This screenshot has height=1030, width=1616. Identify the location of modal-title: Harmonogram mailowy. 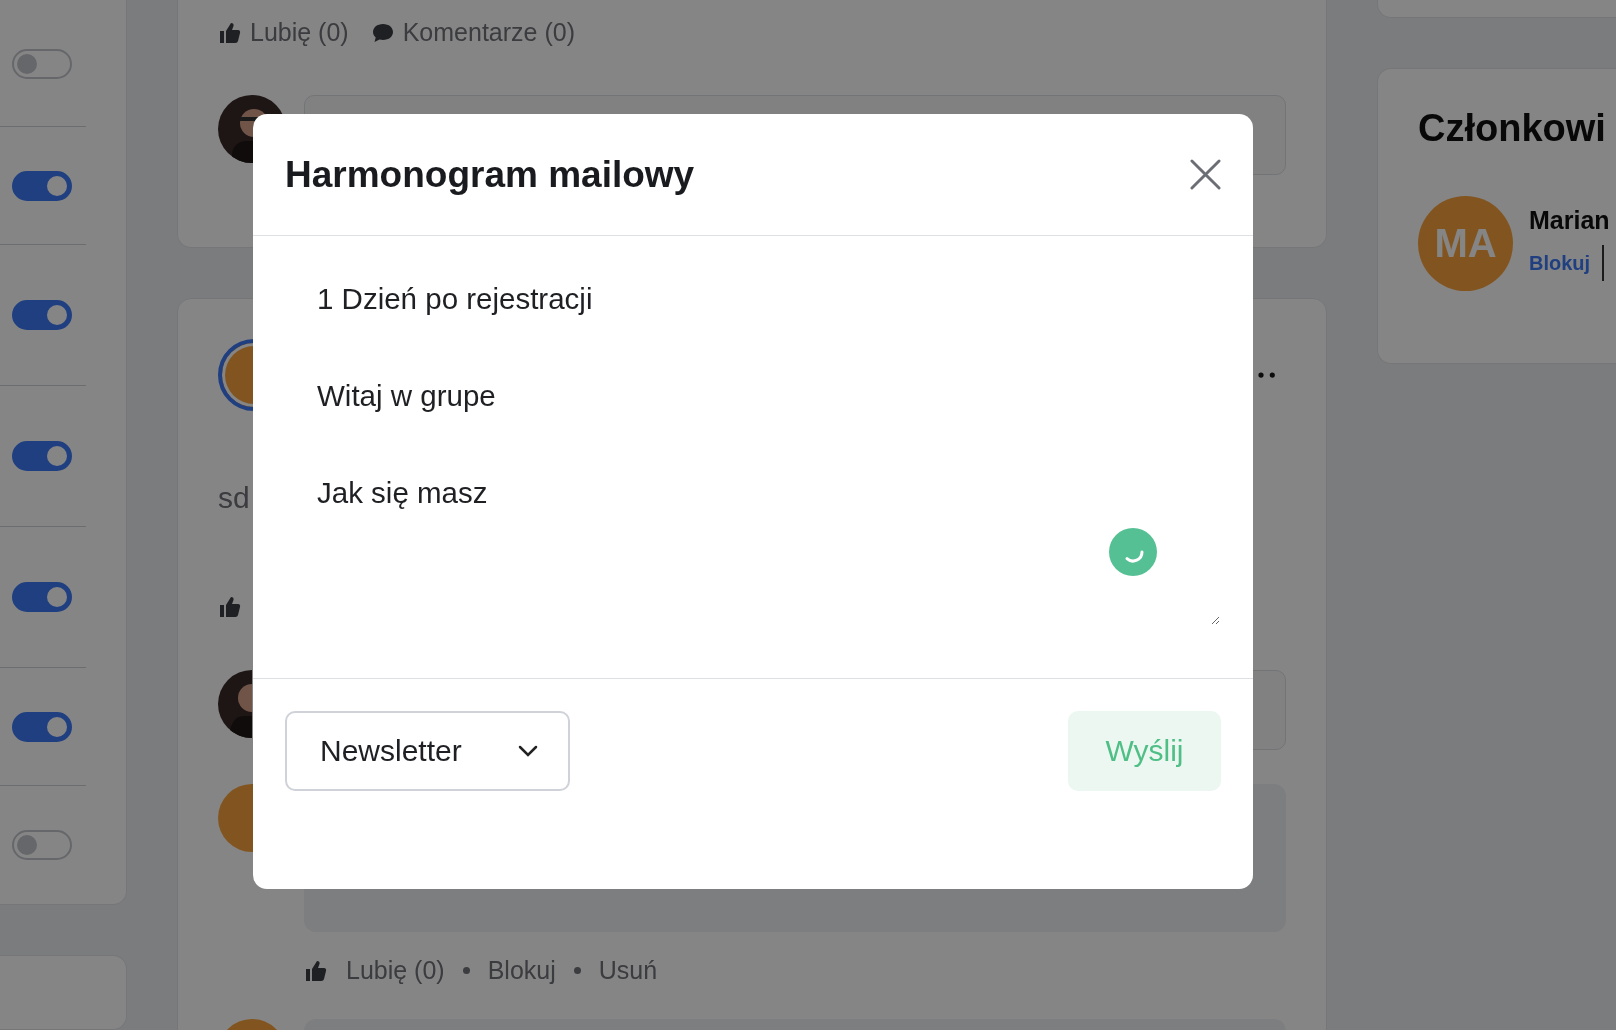
(490, 174).